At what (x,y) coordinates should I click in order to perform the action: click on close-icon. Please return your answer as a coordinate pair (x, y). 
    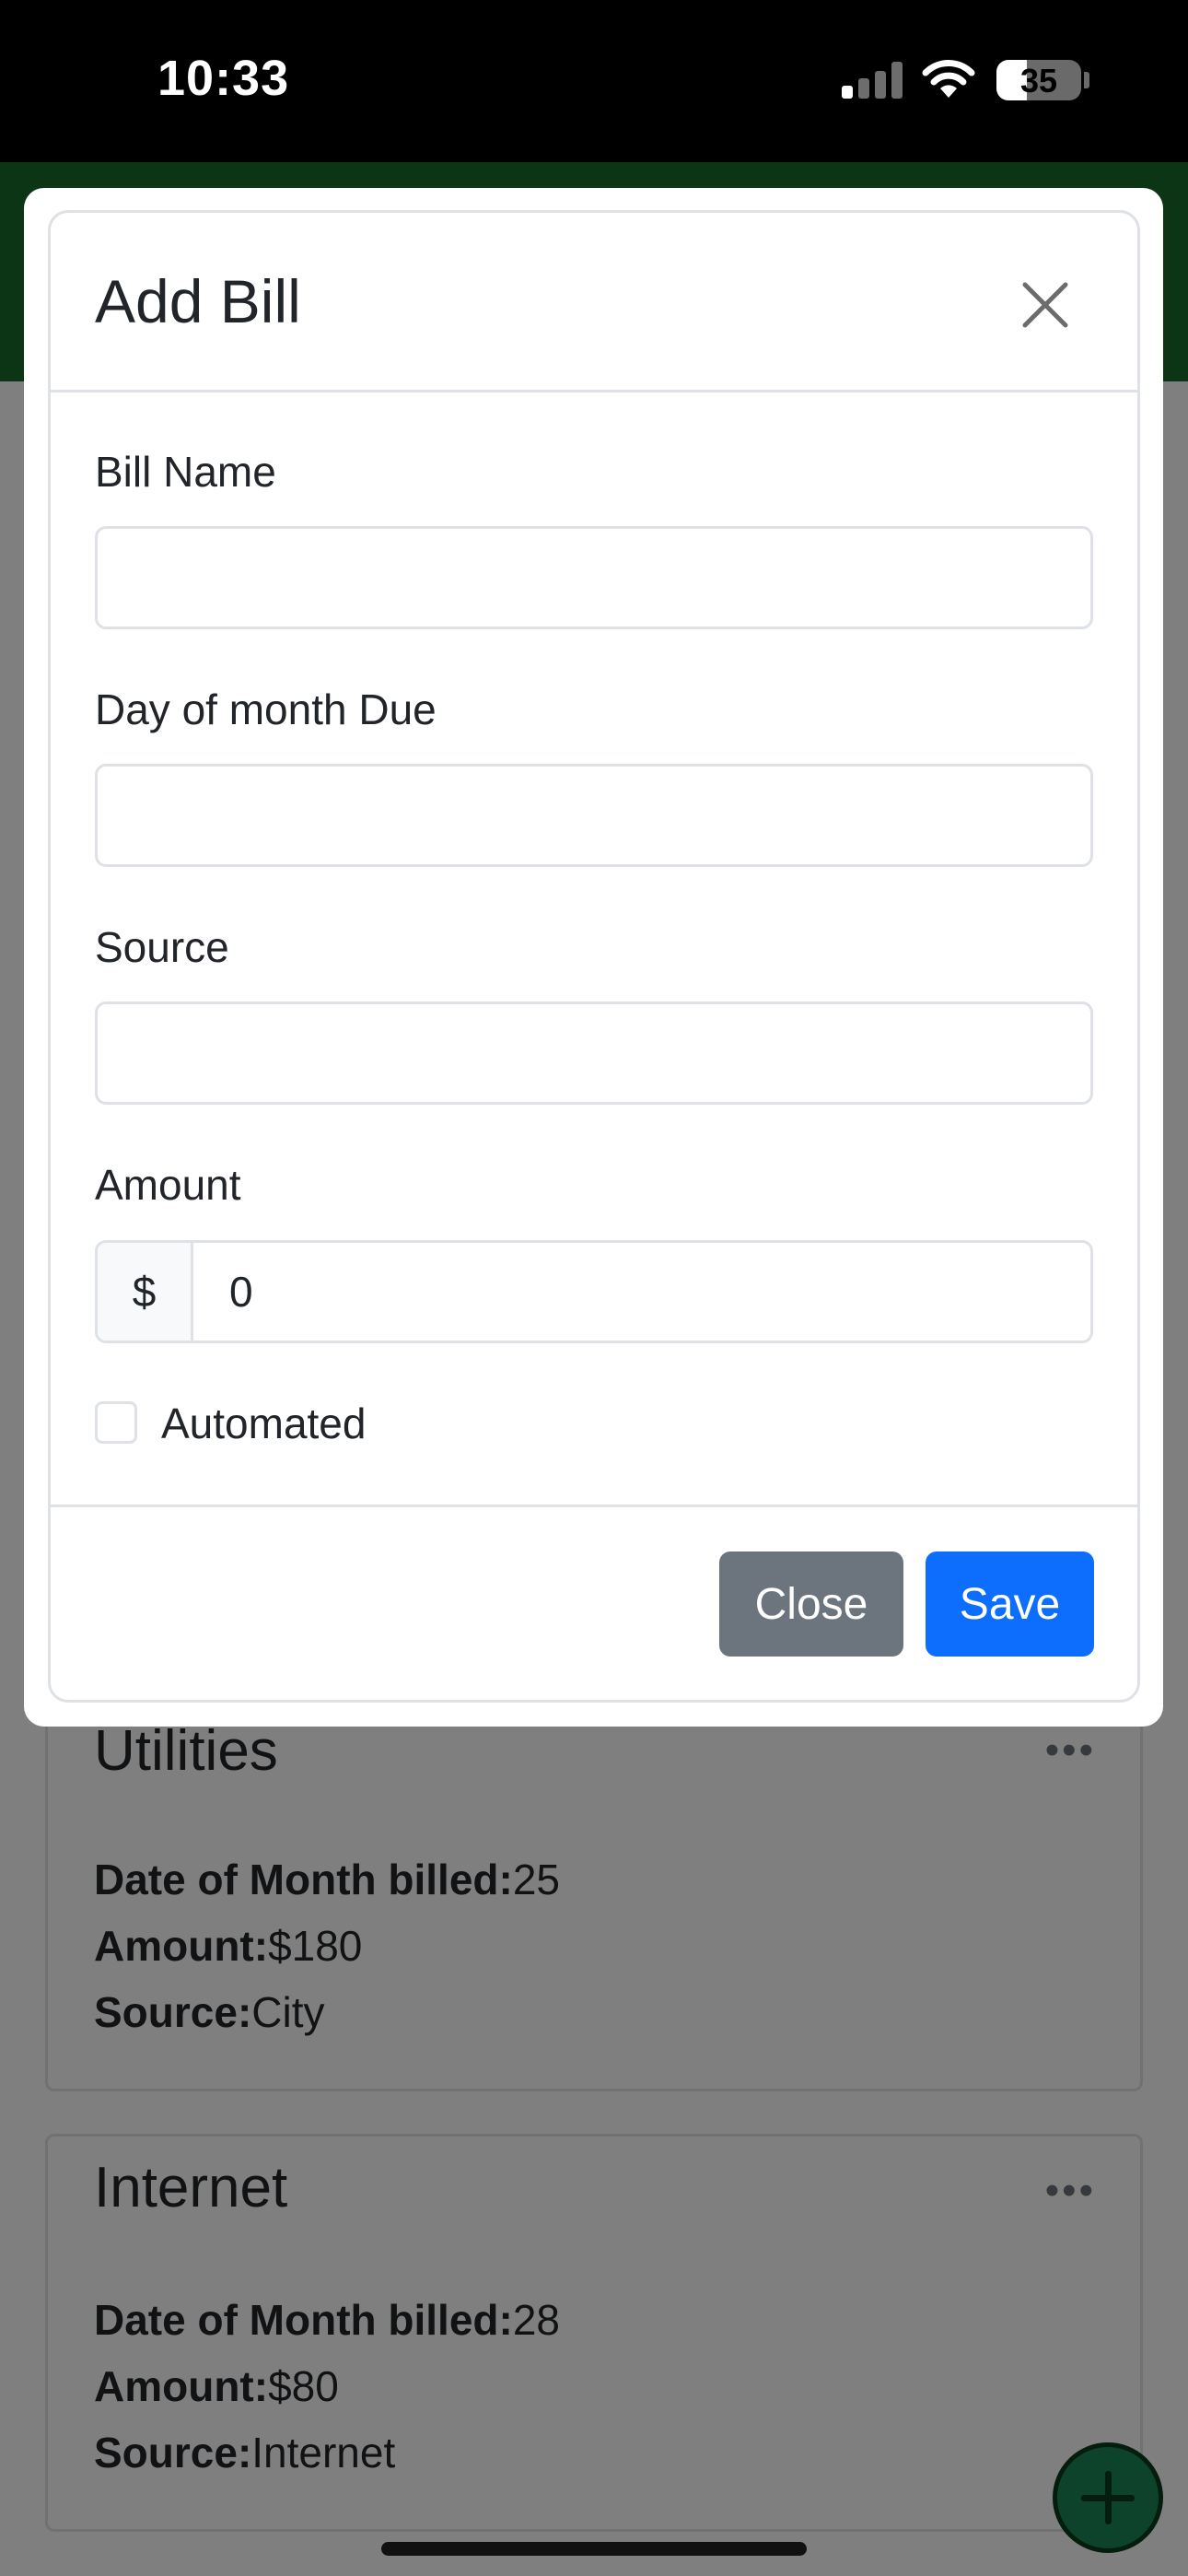
    Looking at the image, I should click on (1045, 304).